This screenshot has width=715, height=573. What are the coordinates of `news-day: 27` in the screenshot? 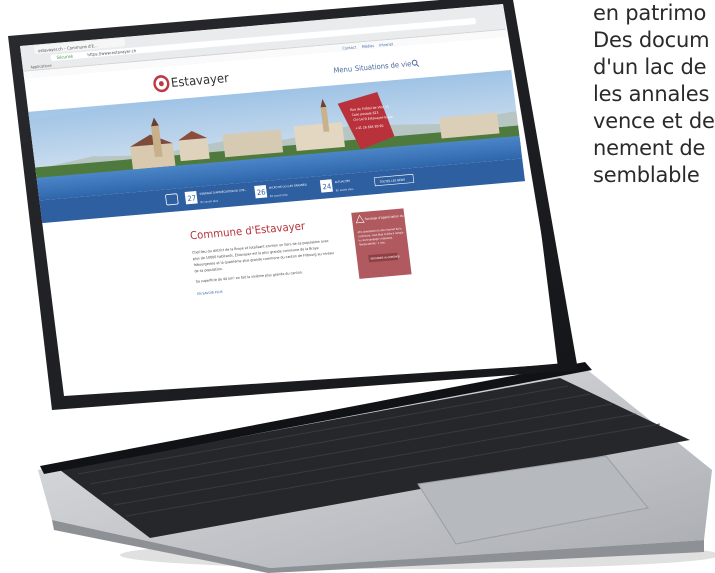 It's located at (192, 198).